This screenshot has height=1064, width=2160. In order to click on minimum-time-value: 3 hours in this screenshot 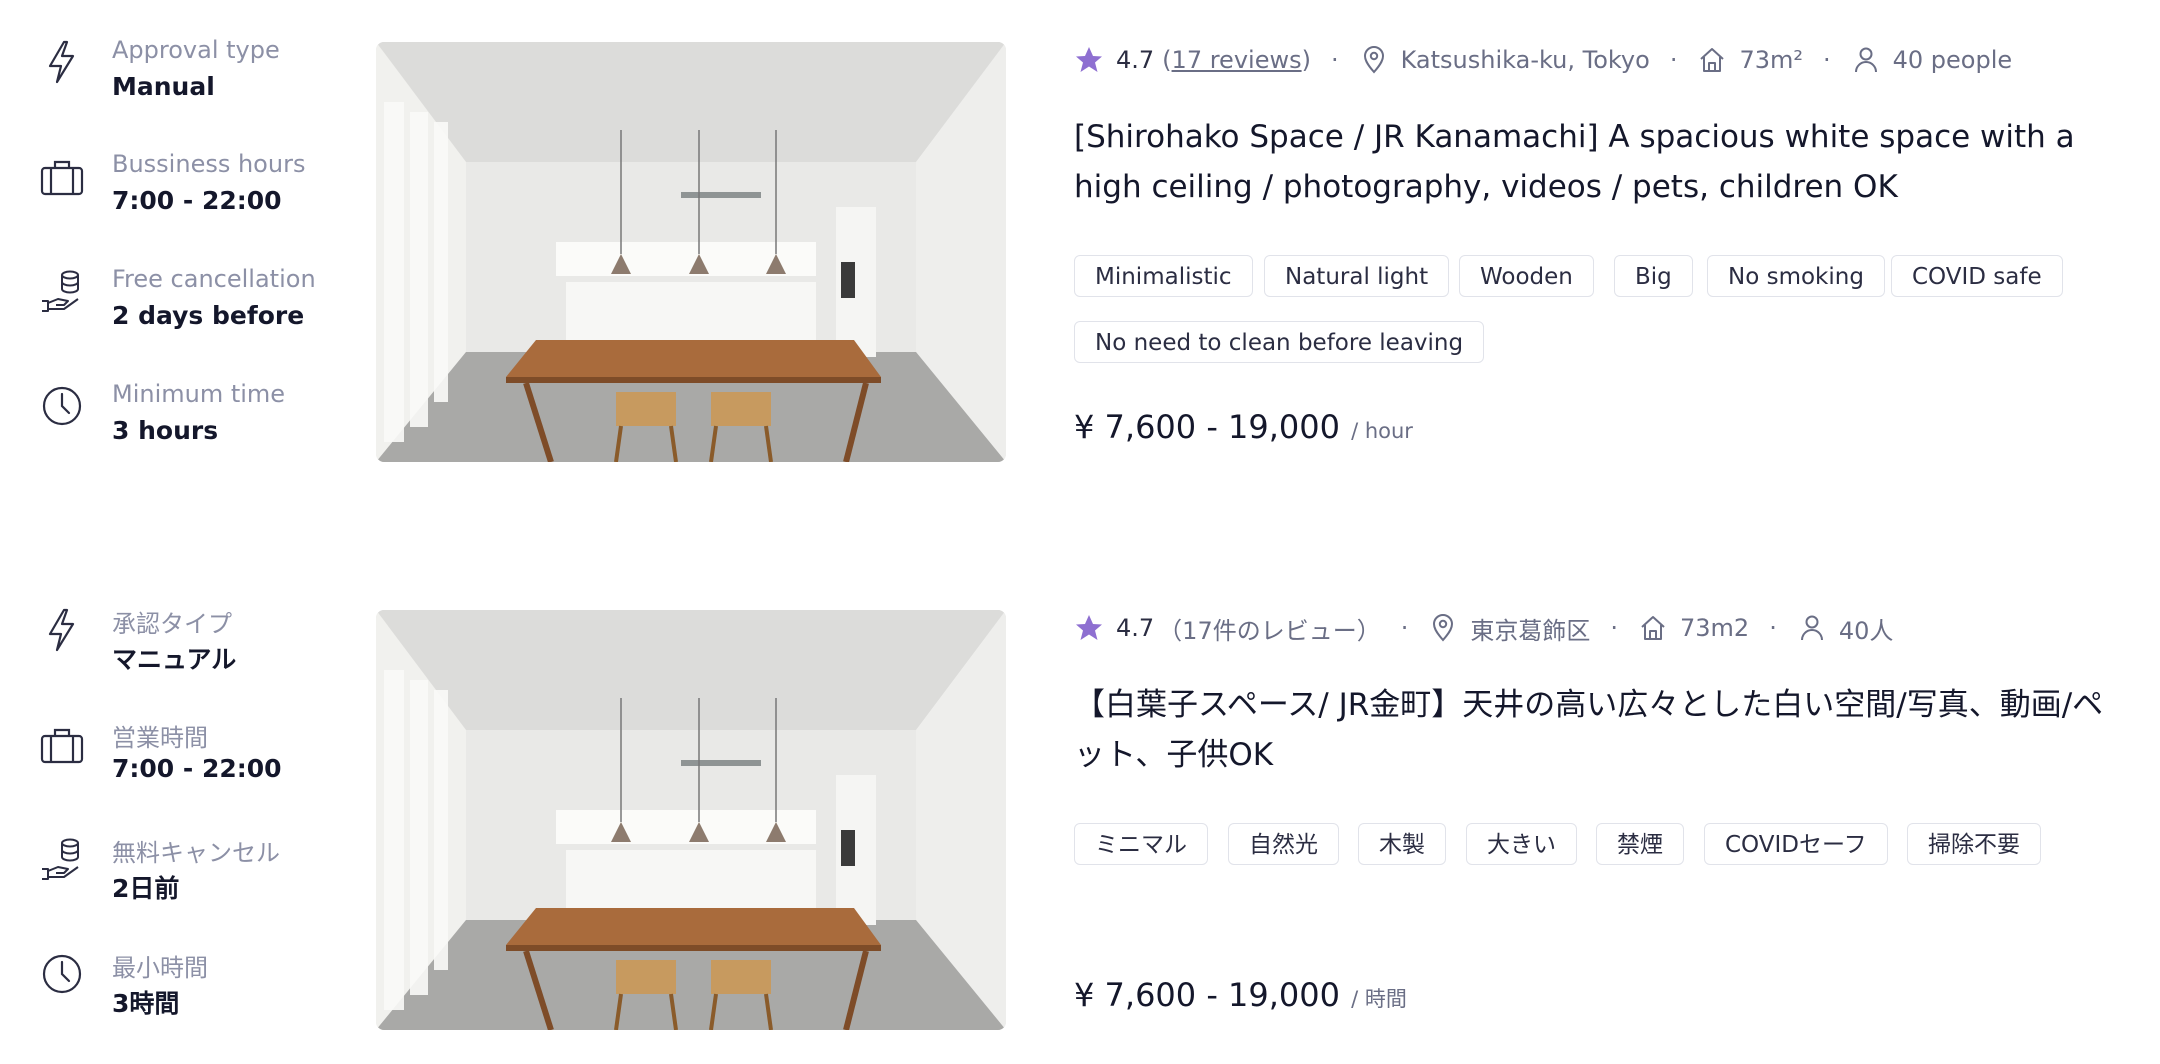, I will do `click(165, 430)`.